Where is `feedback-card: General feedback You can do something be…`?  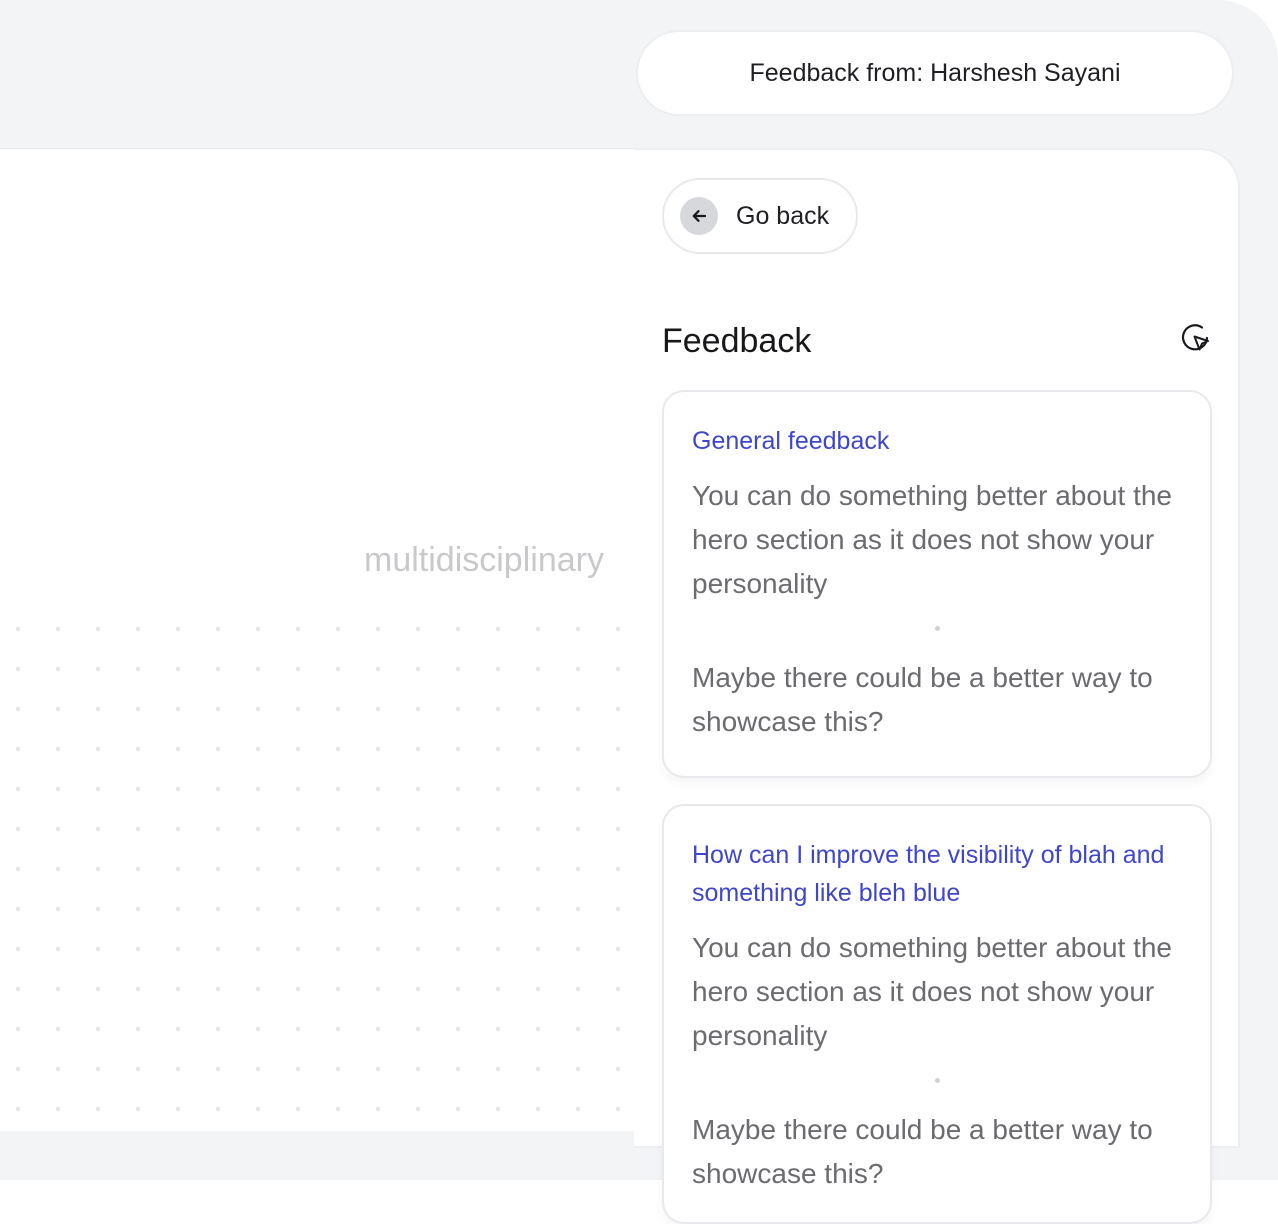
feedback-card: General feedback You can do something be… is located at coordinates (937, 584).